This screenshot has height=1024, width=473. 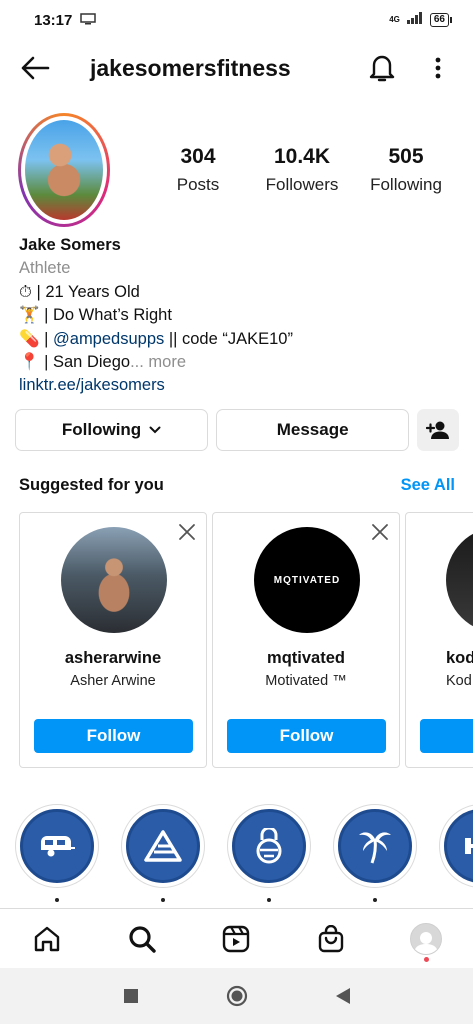 I want to click on triangle-logo-icon, so click(x=163, y=846).